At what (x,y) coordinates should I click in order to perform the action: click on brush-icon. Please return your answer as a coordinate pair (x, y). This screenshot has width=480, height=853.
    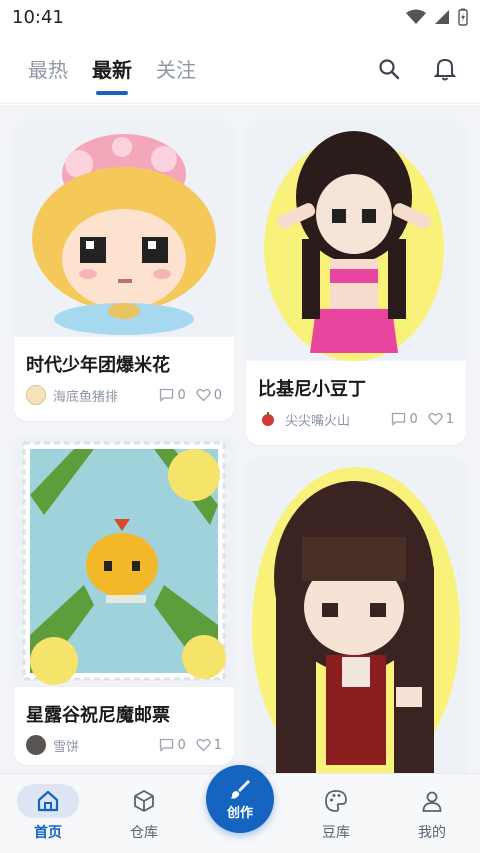
    Looking at the image, I should click on (240, 789).